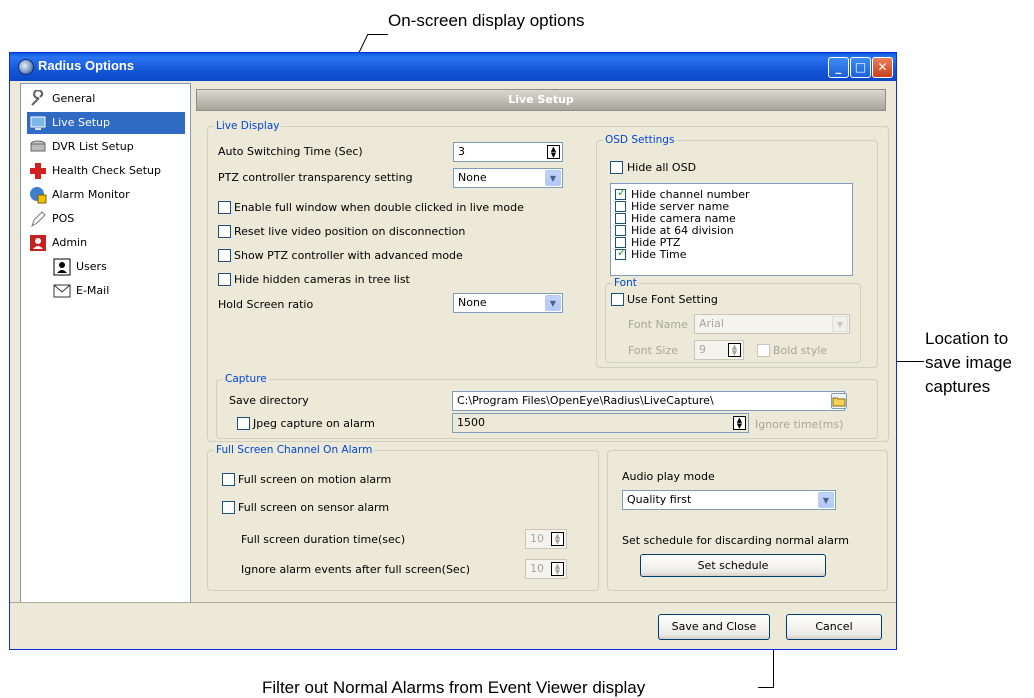  I want to click on set-schedule-button: Set schedule, so click(733, 565).